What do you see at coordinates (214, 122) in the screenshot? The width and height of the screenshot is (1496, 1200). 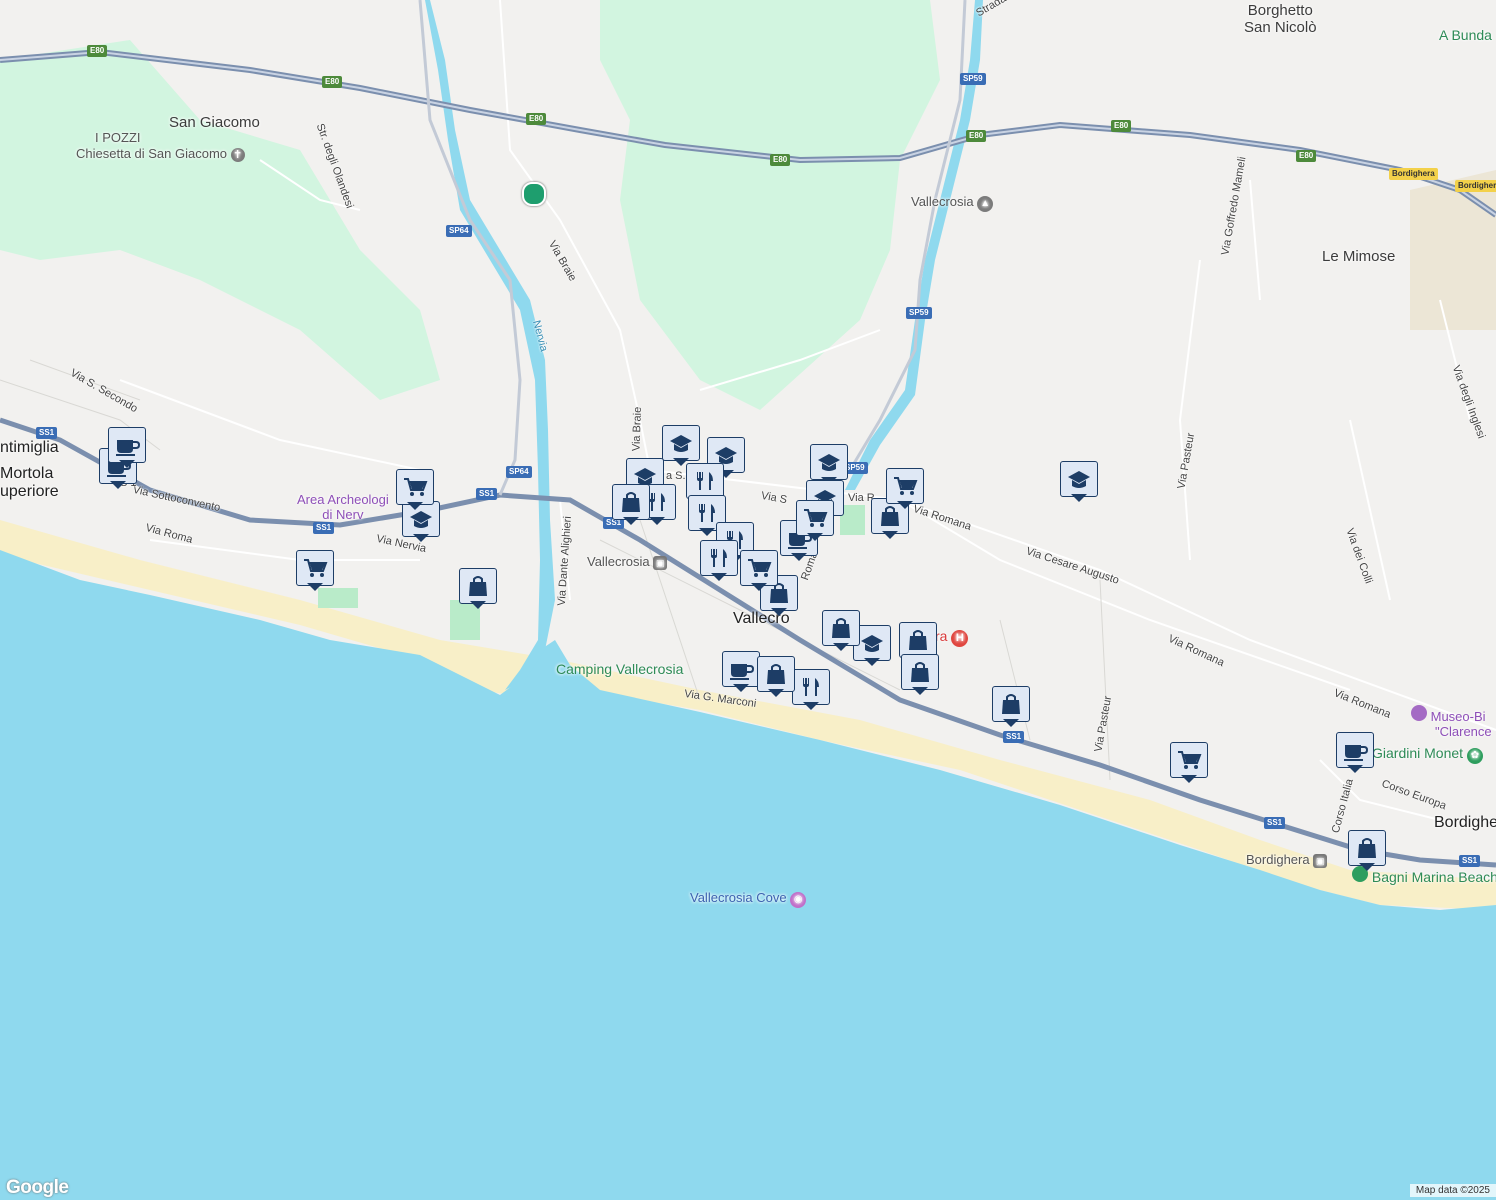 I see `label-san-giacomo: San Giacomo` at bounding box center [214, 122].